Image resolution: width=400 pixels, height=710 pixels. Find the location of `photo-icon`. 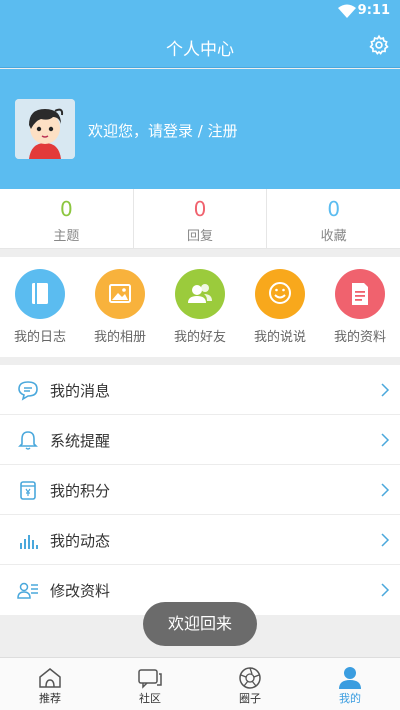

photo-icon is located at coordinates (120, 294).